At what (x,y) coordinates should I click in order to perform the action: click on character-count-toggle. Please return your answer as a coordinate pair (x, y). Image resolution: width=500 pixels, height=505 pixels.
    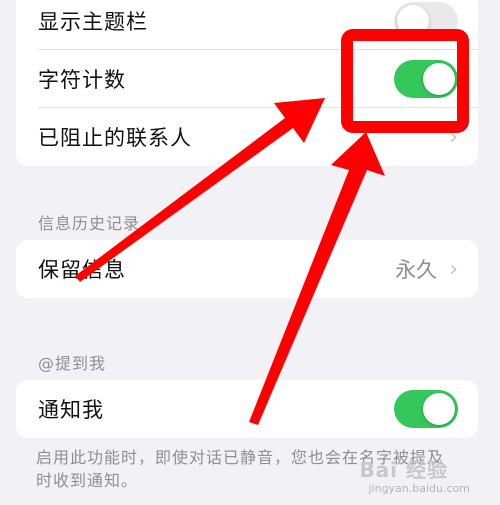
    Looking at the image, I should click on (426, 79).